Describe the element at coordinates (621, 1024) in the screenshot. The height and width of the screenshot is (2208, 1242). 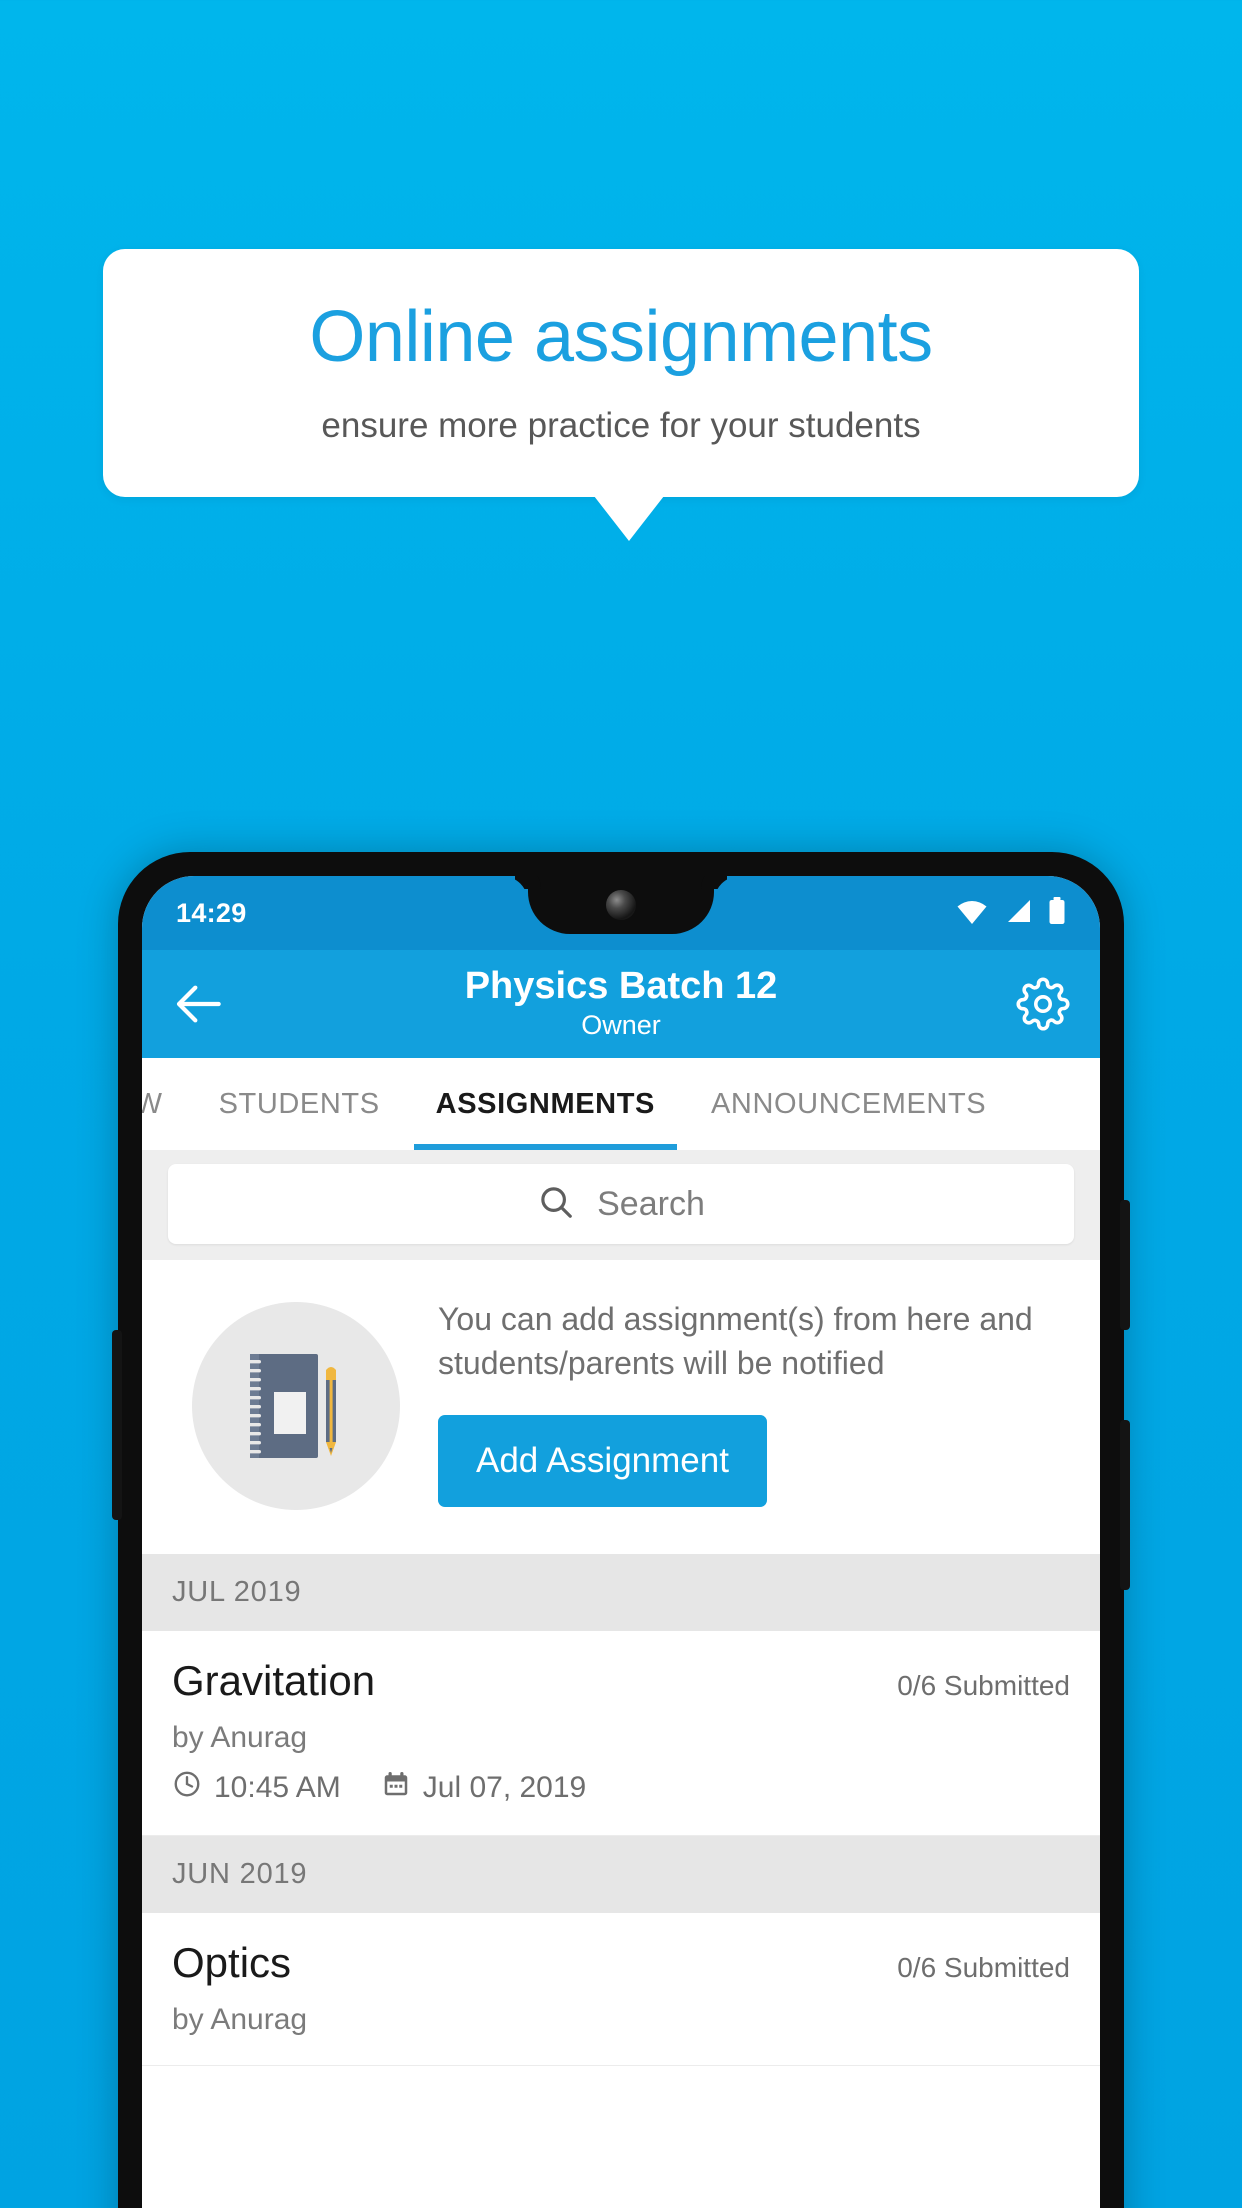
I see `page-subtitle: Owner` at that location.